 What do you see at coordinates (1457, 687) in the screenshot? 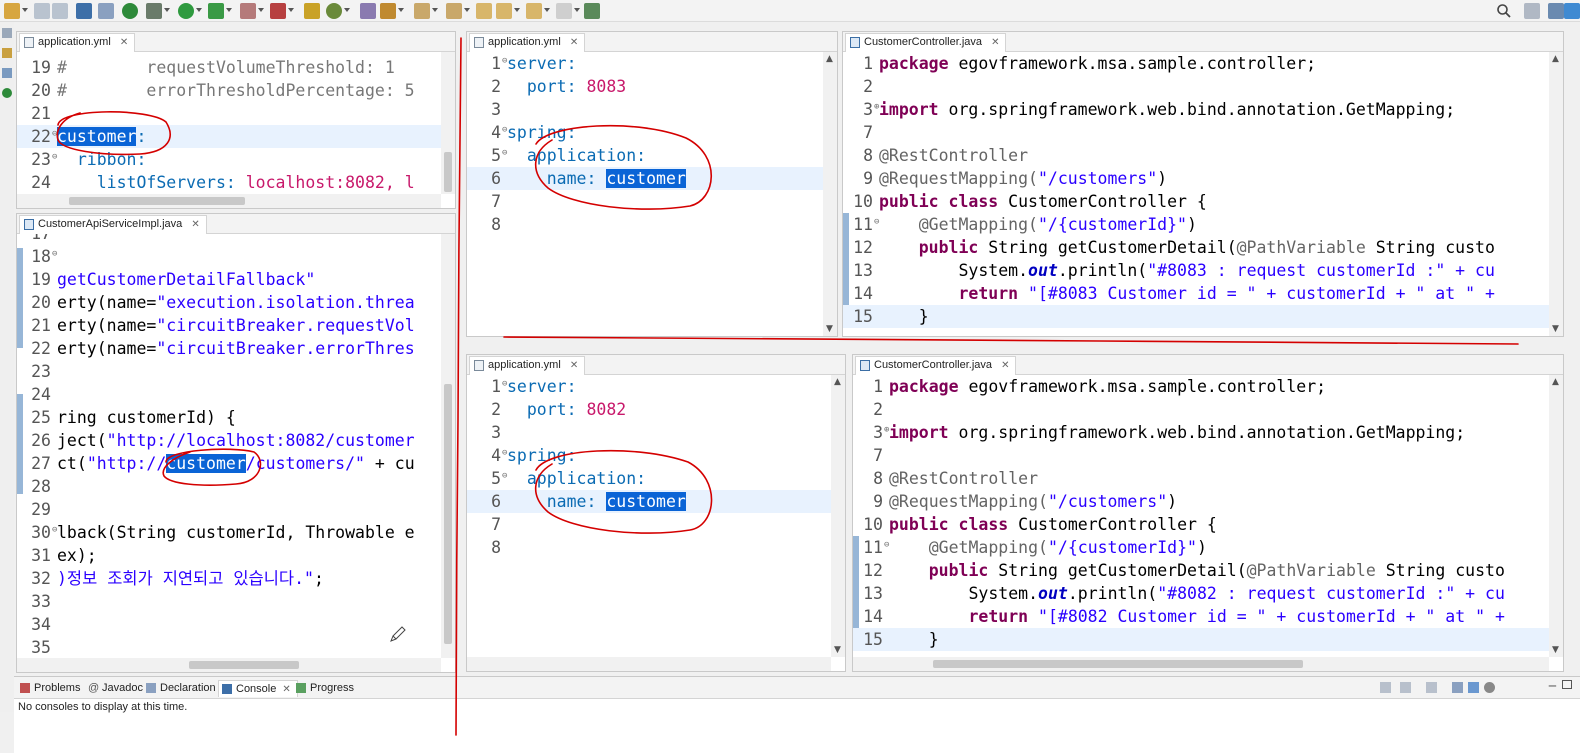
I see `scroll-lock-icon` at bounding box center [1457, 687].